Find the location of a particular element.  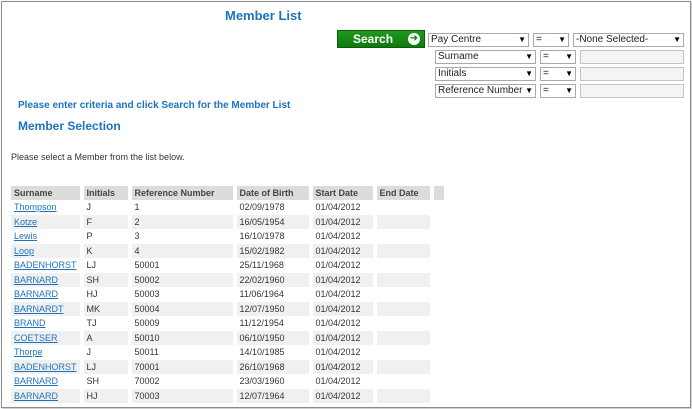

table-row: Lewis P 3 16/10/1978 01/04/2012 is located at coordinates (229, 236).